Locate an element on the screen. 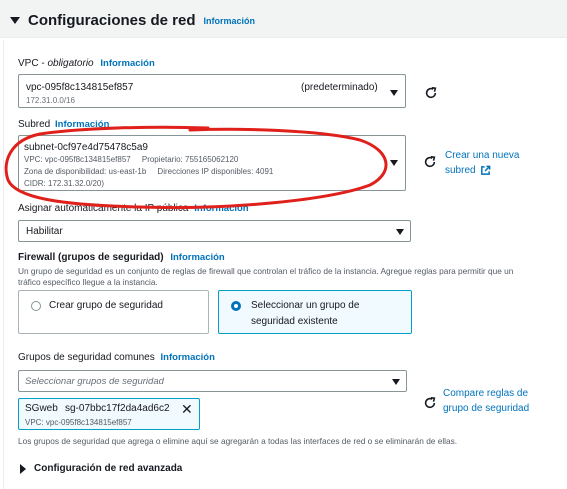 The image size is (567, 489). subnet-cidr: CIDR: 172.31.32.0/20) is located at coordinates (64, 183).